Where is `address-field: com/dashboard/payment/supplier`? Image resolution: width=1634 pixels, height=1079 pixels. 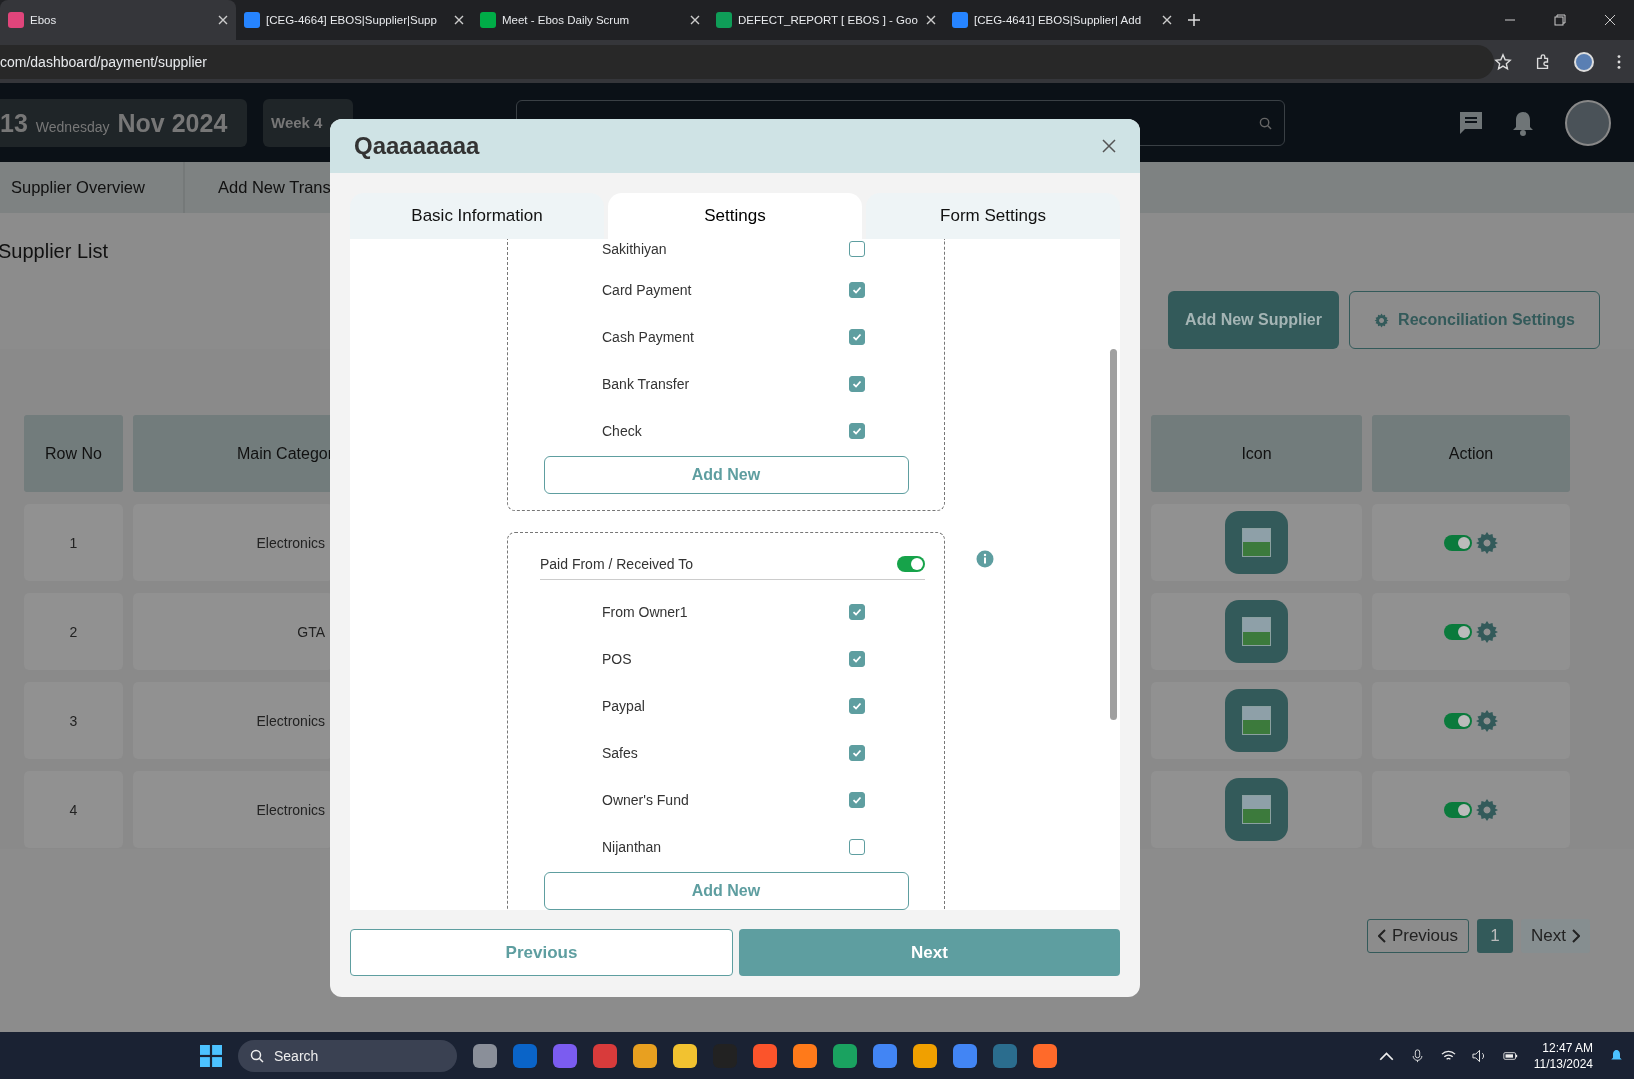 address-field: com/dashboard/payment/supplier is located at coordinates (747, 61).